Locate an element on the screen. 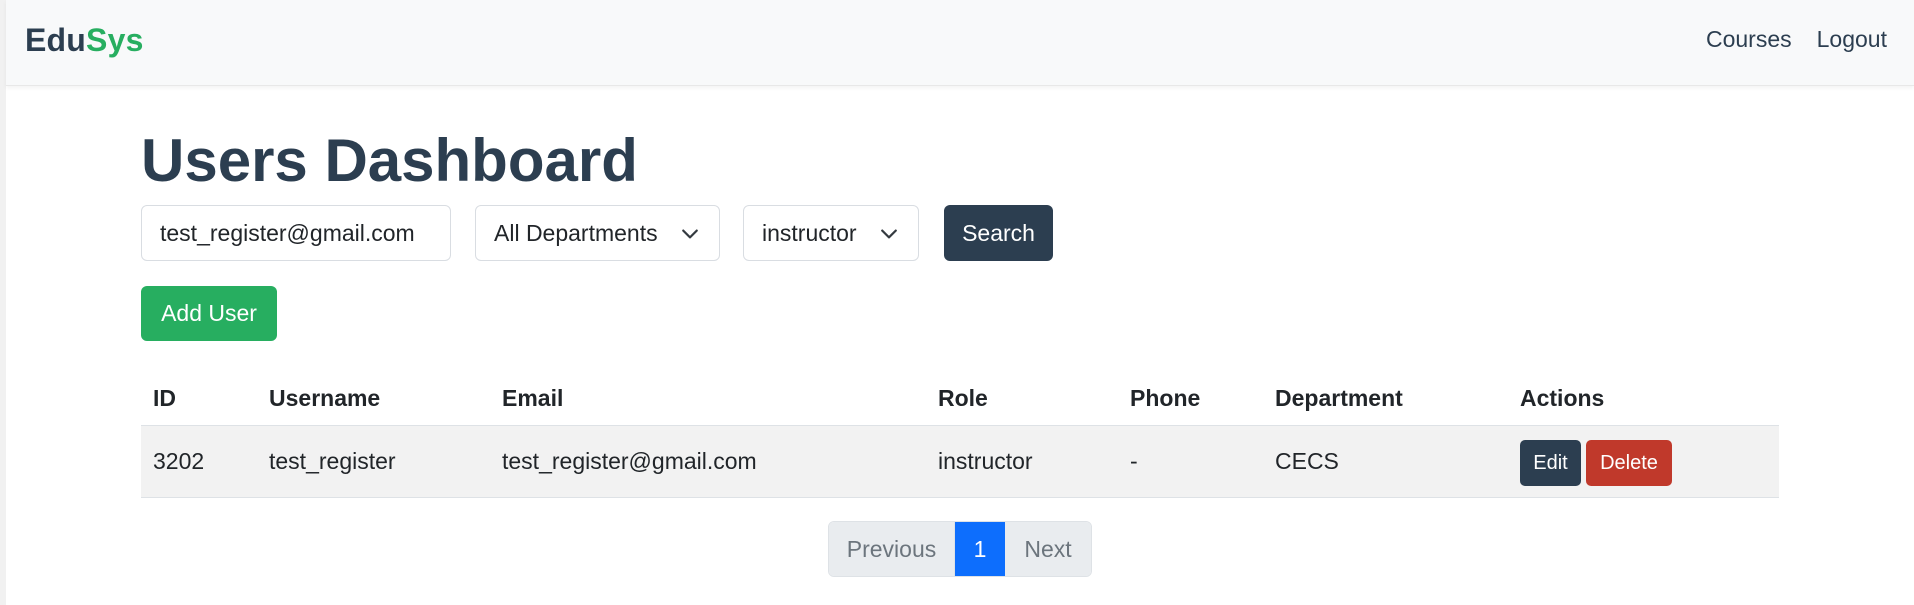 This screenshot has height=605, width=1914. edit-user-button: Edit is located at coordinates (1550, 463).